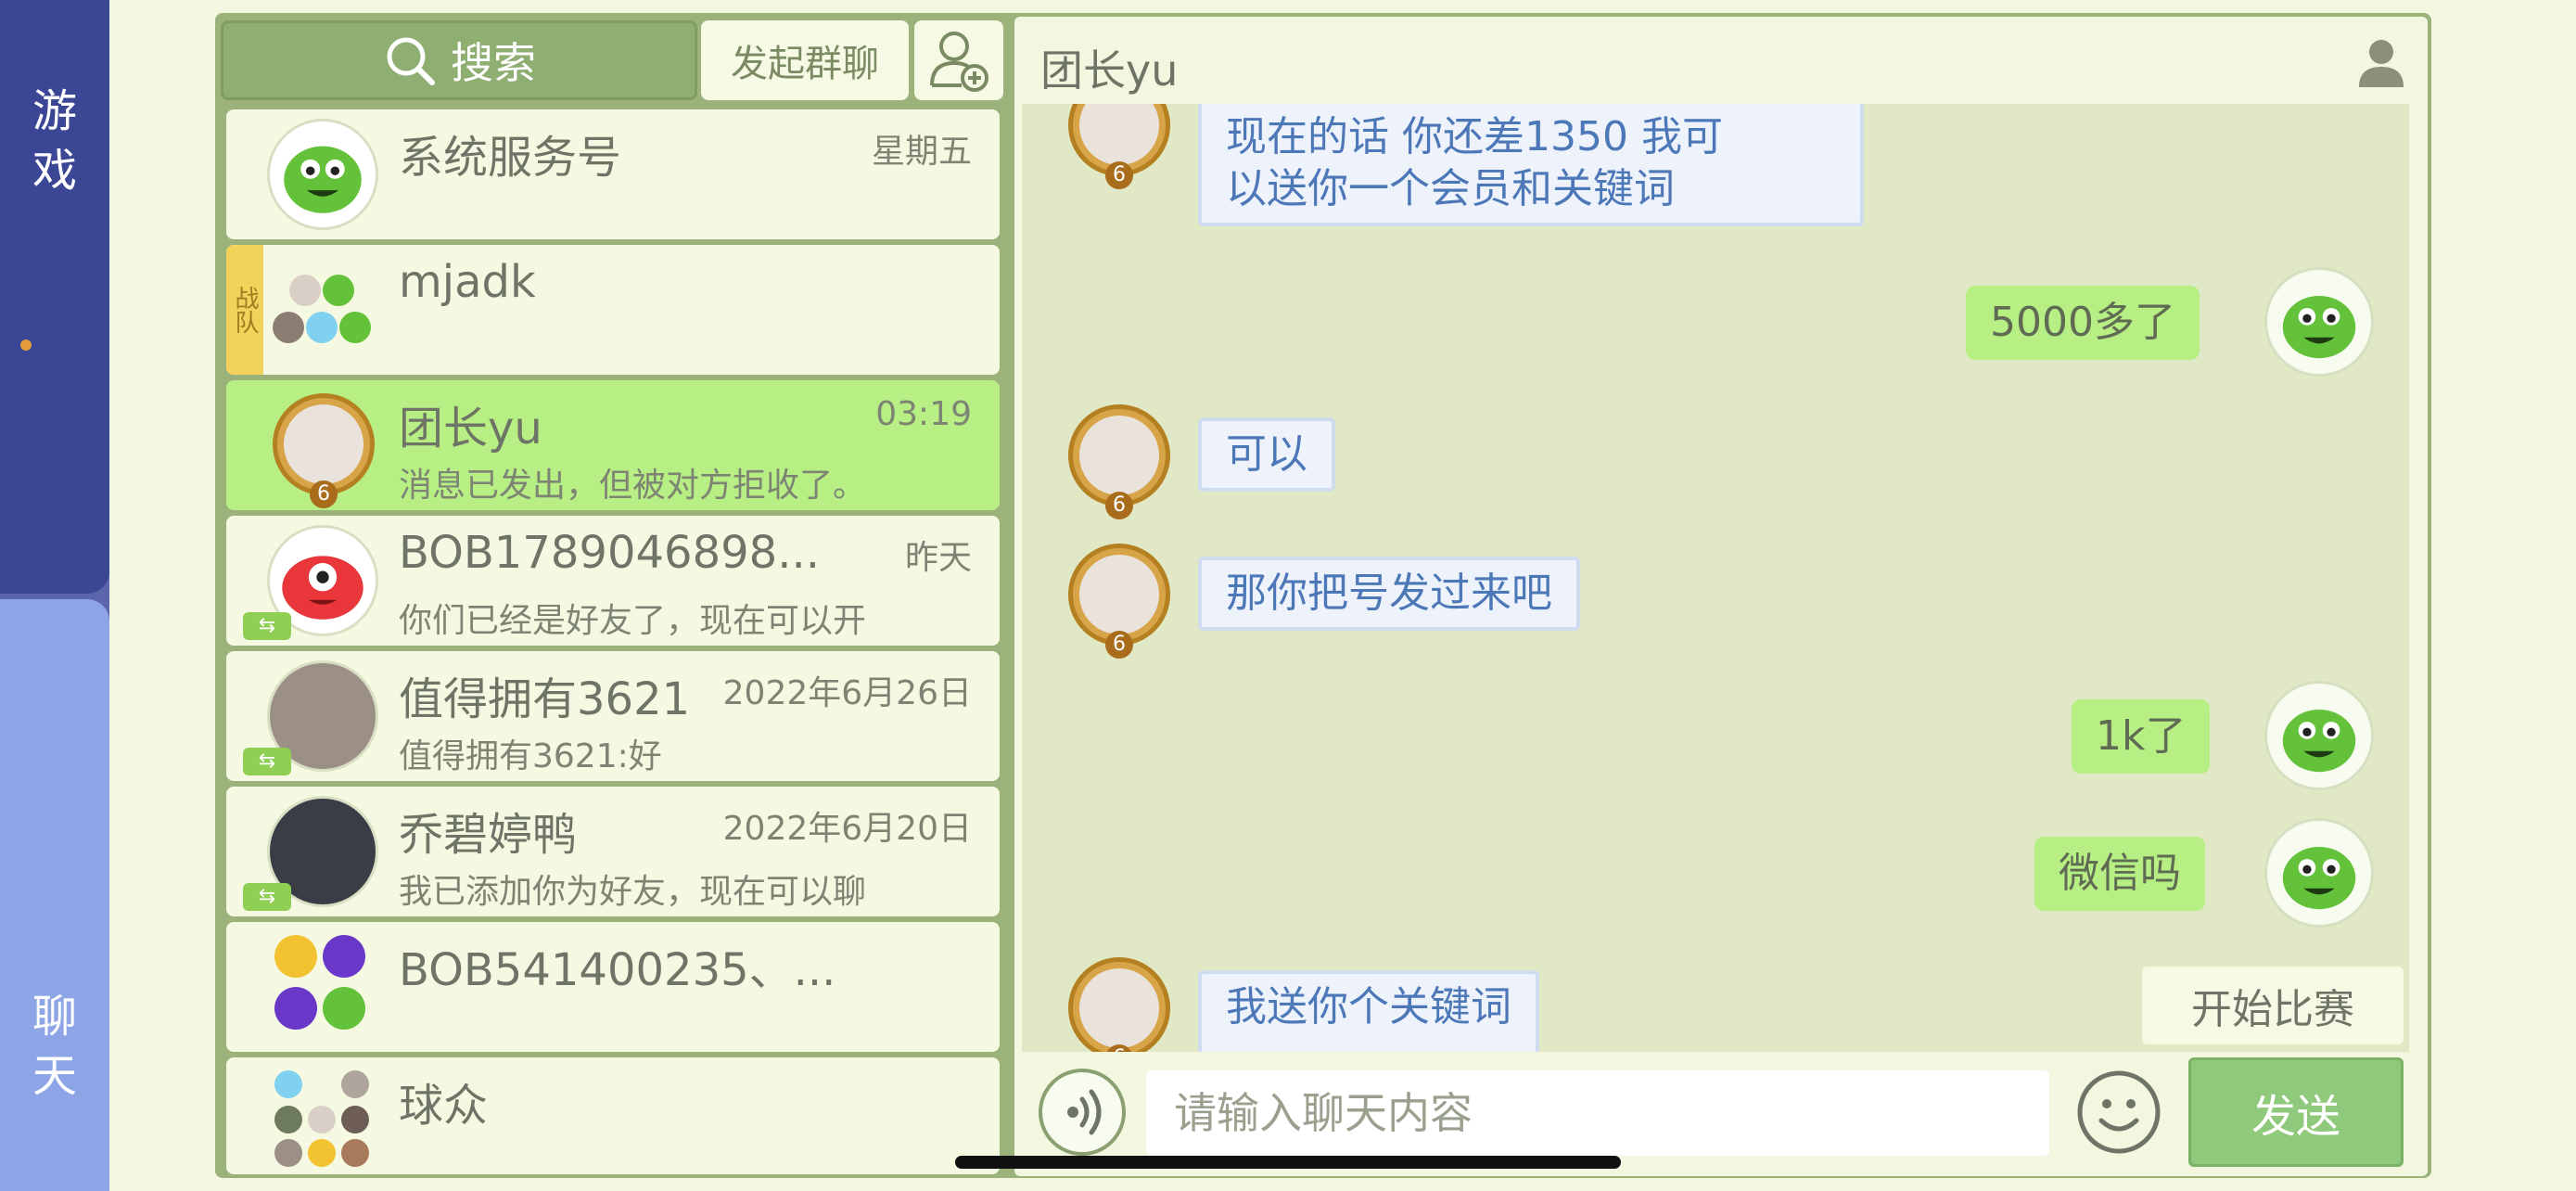 The image size is (2576, 1191). Describe the element at coordinates (1109, 70) in the screenshot. I see `chat-title: 团长yu` at that location.